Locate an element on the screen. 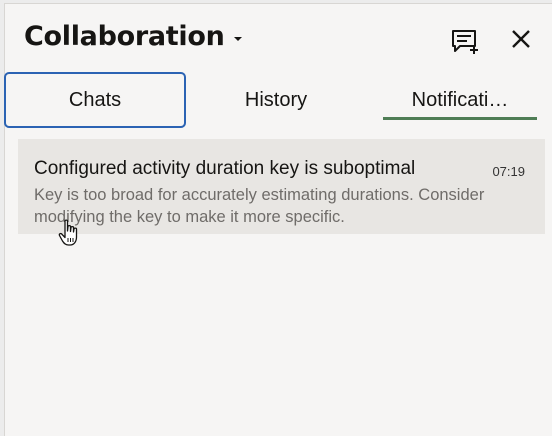 This screenshot has height=436, width=552. collaboration-menu-button: Collaboration is located at coordinates (133, 36).